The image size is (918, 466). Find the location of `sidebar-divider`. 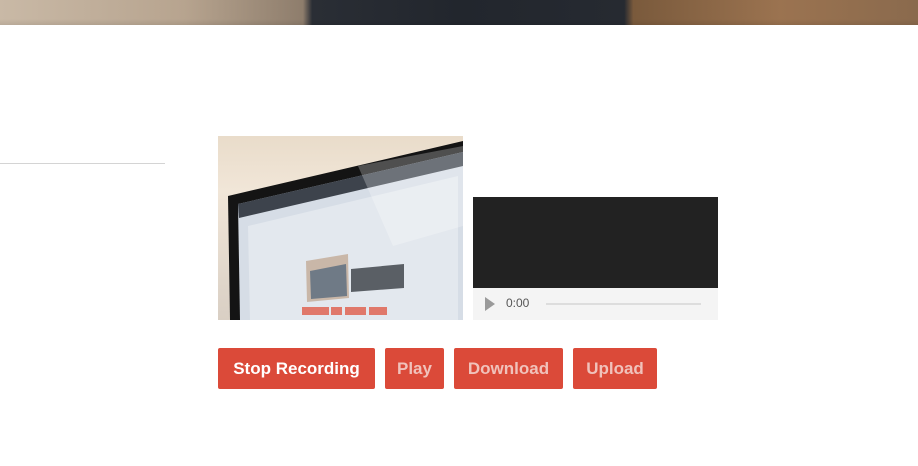

sidebar-divider is located at coordinates (82, 163).